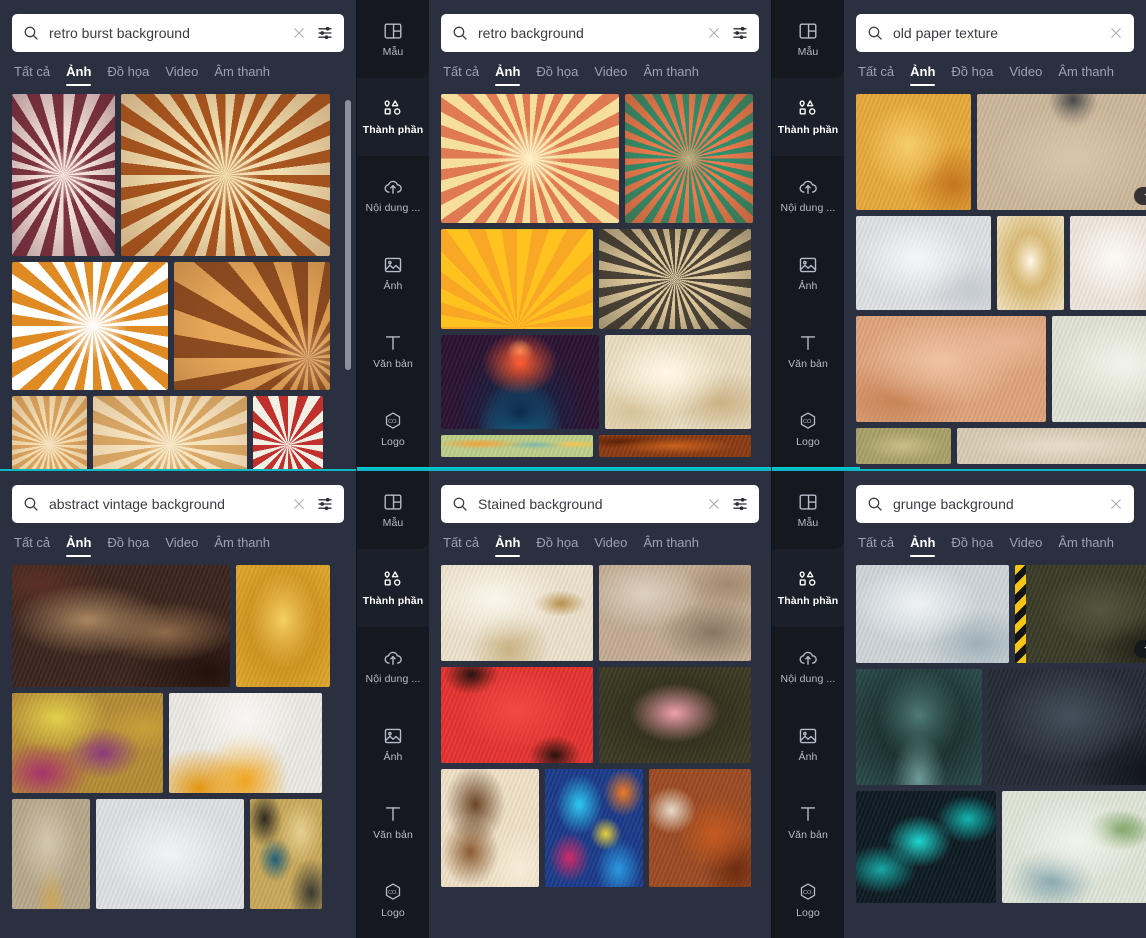 This screenshot has width=1146, height=938. What do you see at coordinates (587, 504) in the screenshot?
I see `search-input: Stained background` at bounding box center [587, 504].